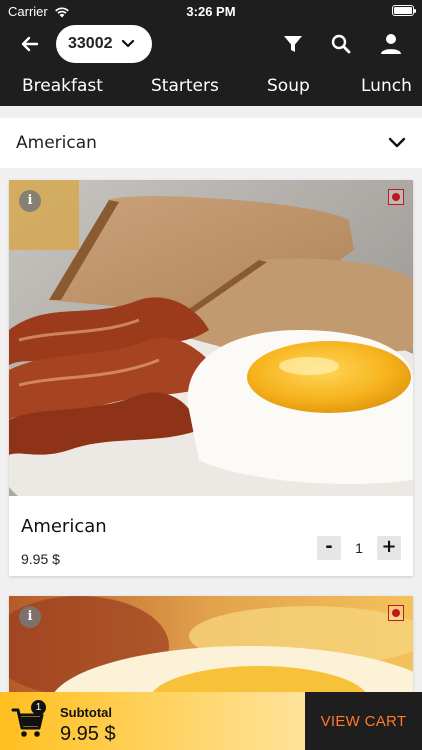 The height and width of the screenshot is (750, 422). I want to click on status-bar: Carrier 3:26 PM, so click(211, 11).